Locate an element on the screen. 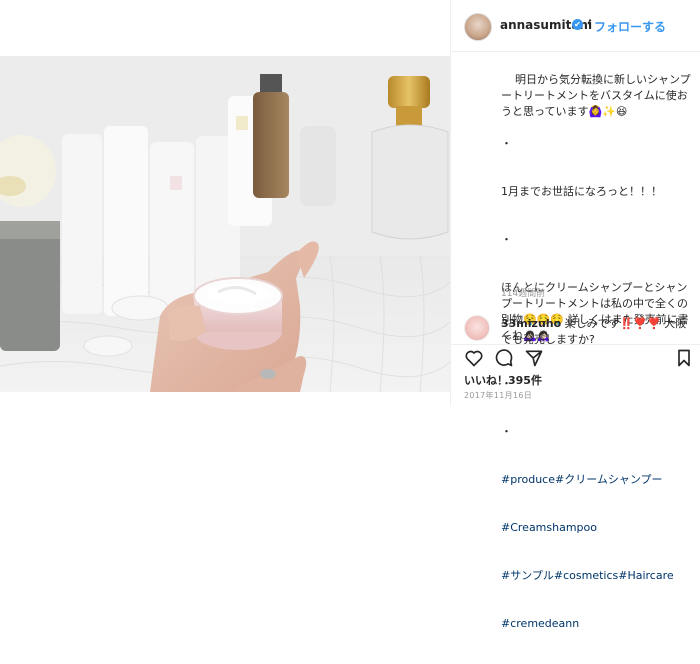  post-header: annasumitani ✔ • フォローする is located at coordinates (575, 26).